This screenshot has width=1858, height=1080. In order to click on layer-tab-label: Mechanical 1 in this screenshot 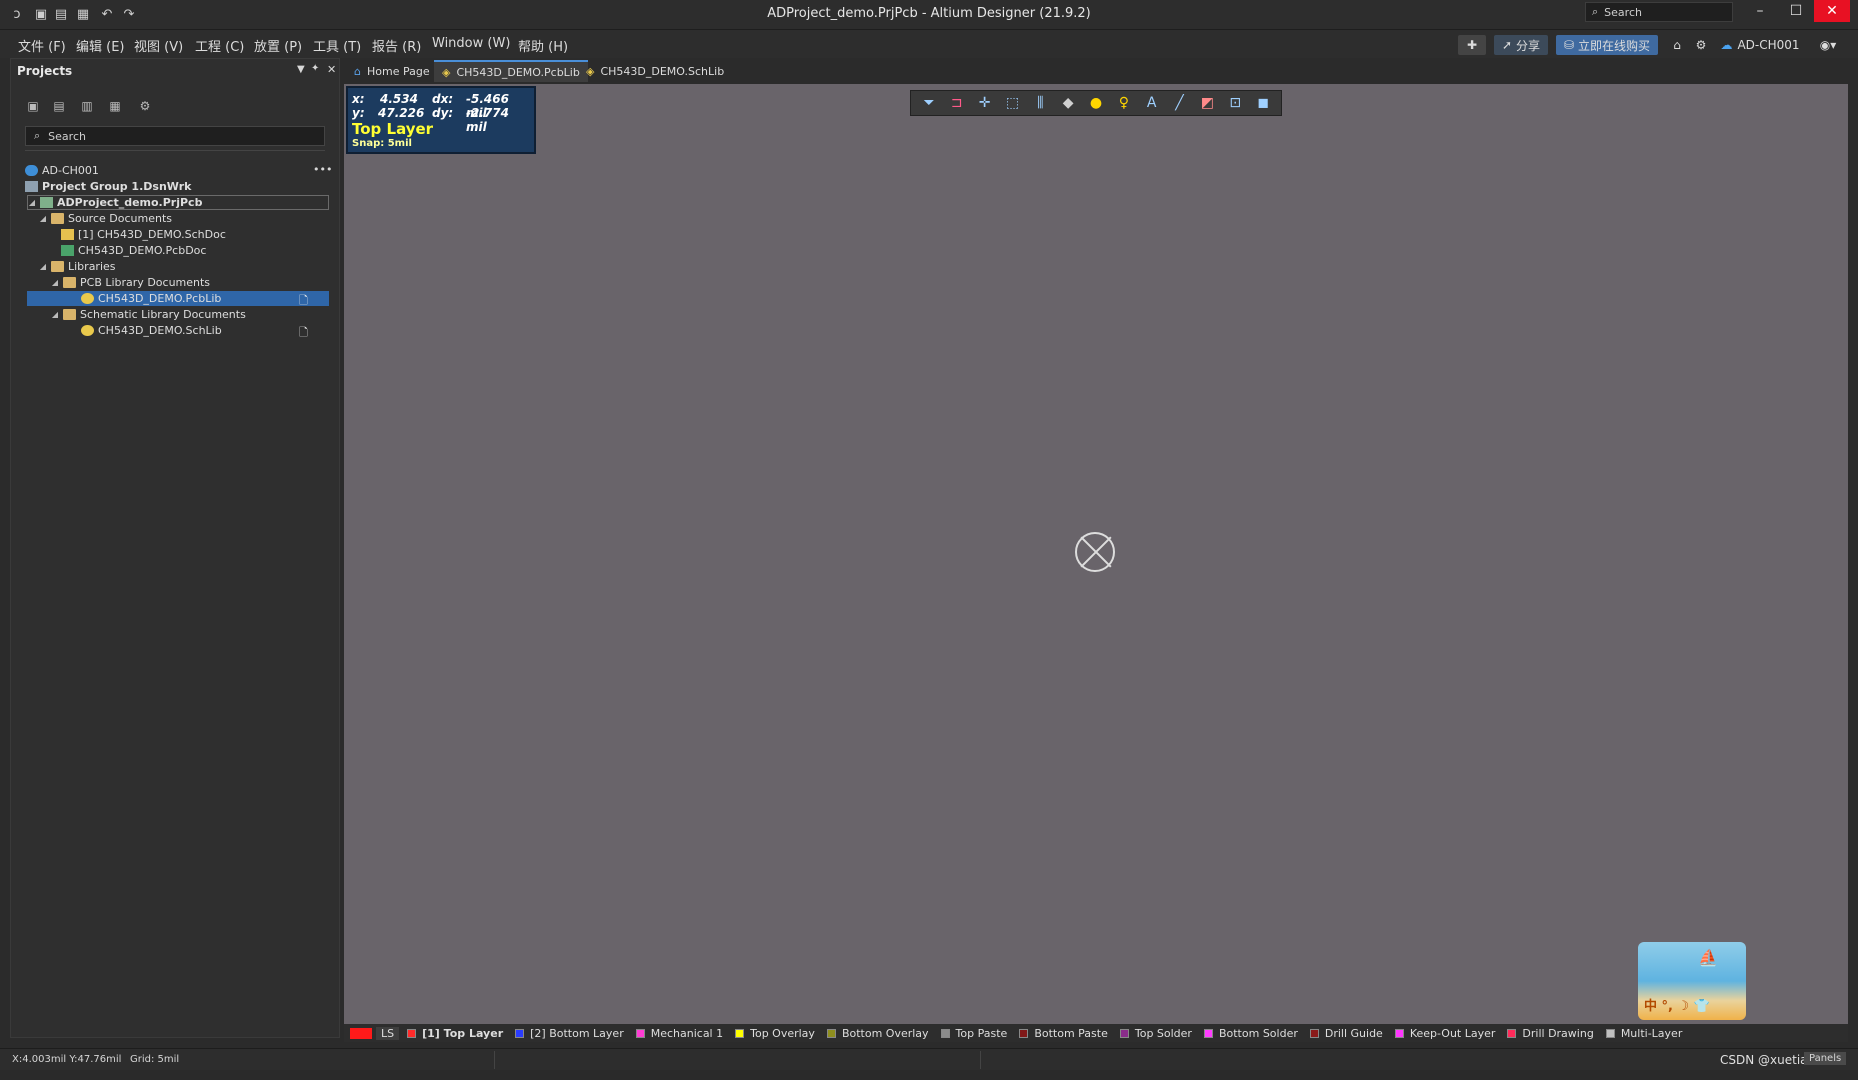, I will do `click(687, 1033)`.